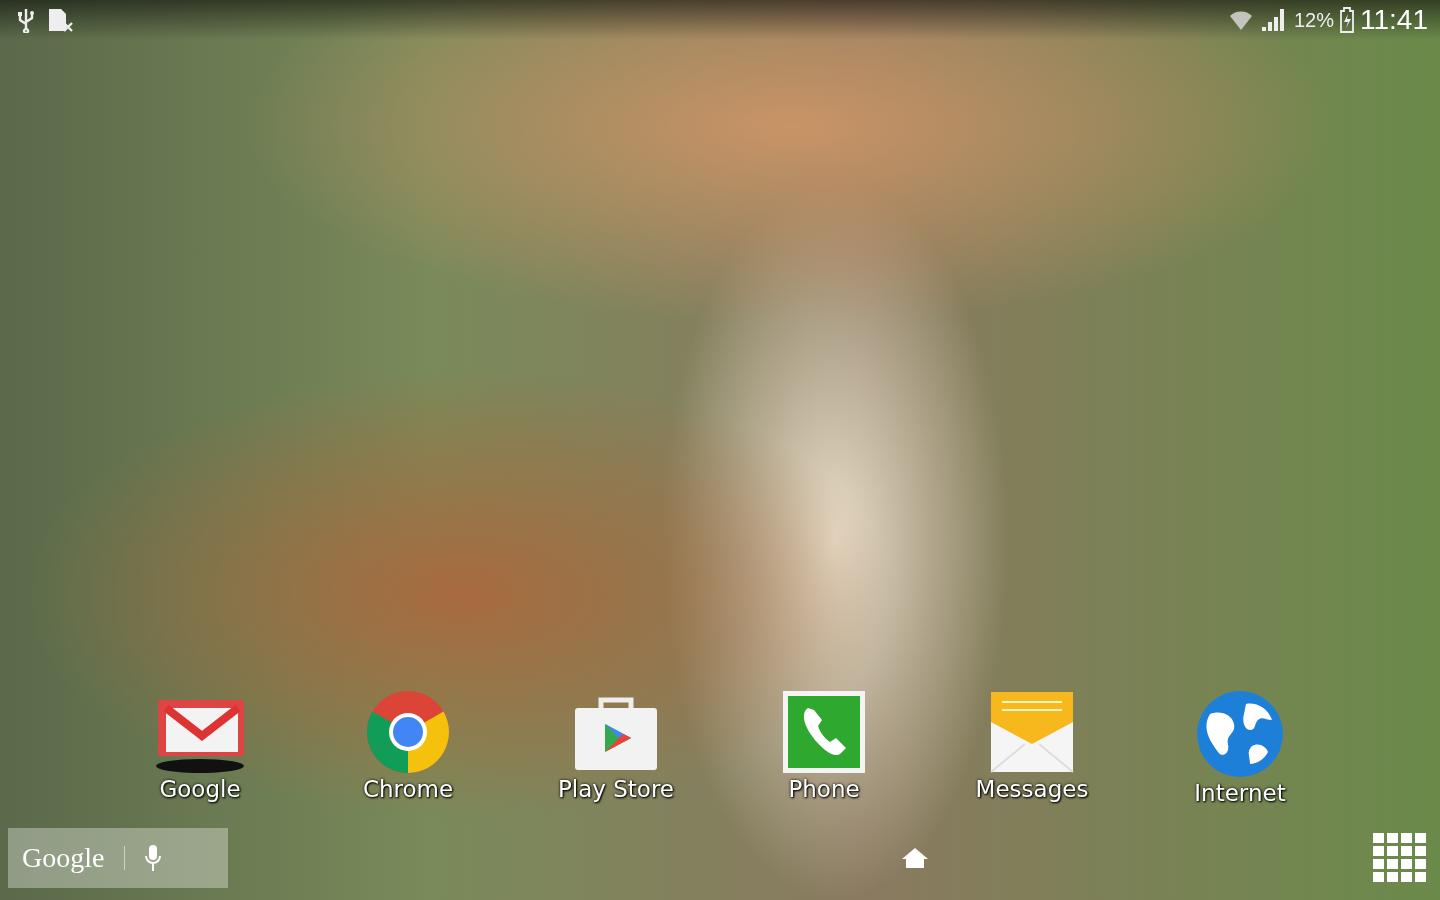  I want to click on chrome-icon, so click(408, 732).